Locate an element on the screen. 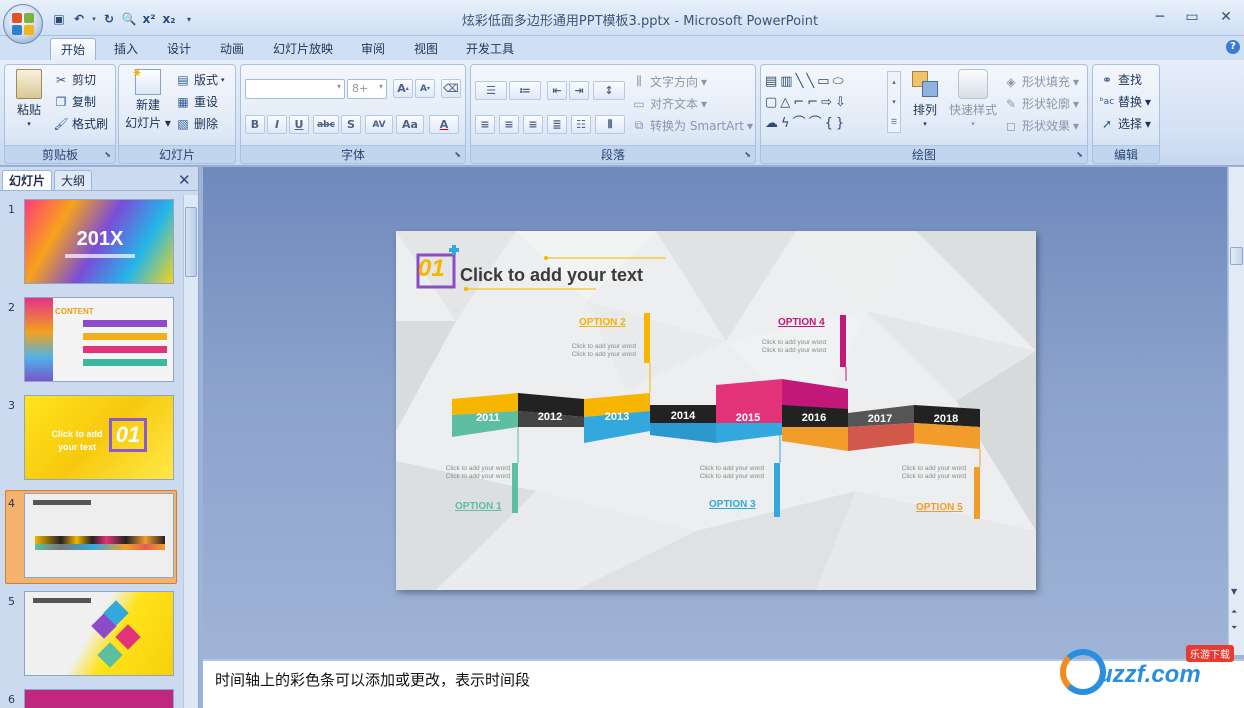  tab-home: 开始 is located at coordinates (73, 49).